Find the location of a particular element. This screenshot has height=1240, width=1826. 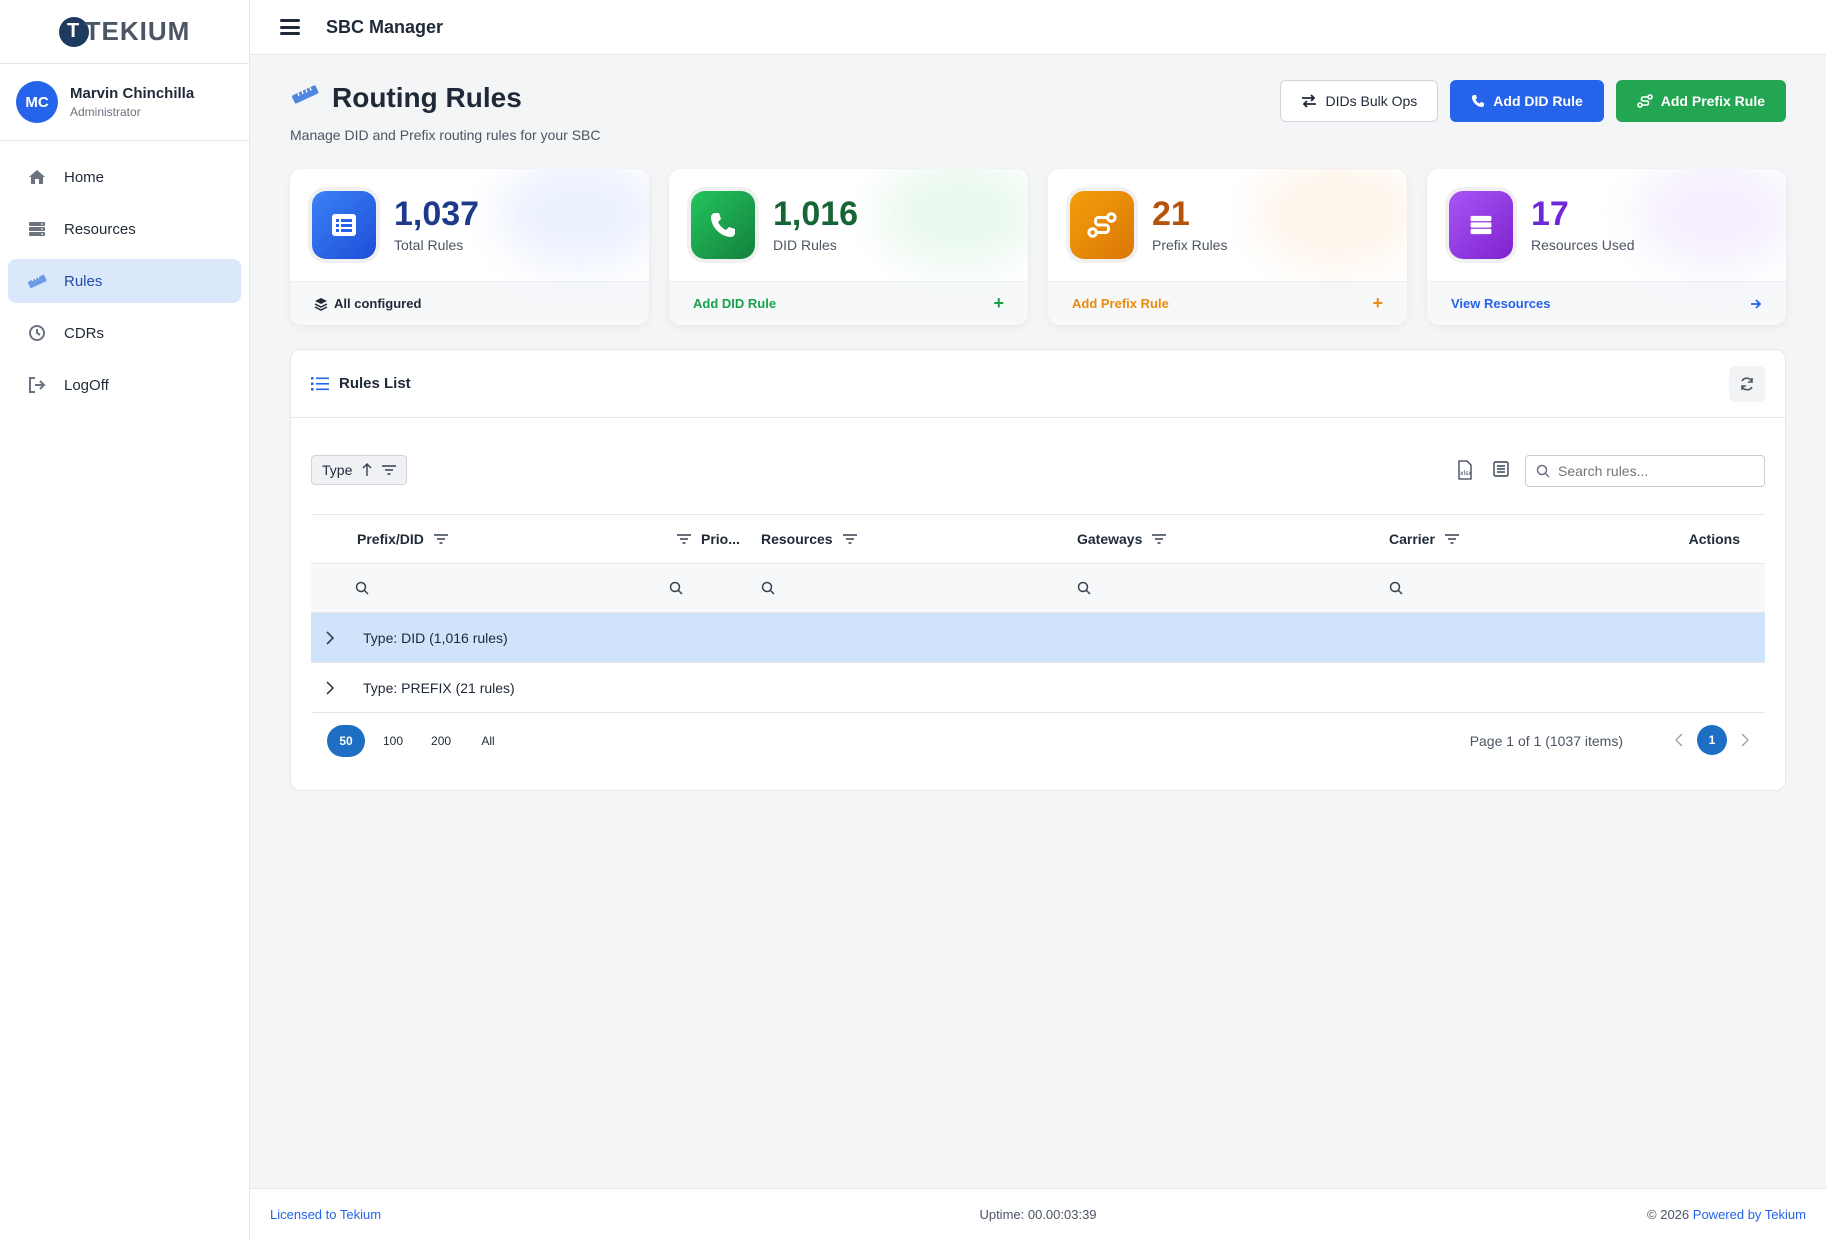

add-prefix-rule-label: Add Prefix Rule is located at coordinates (1712, 101).